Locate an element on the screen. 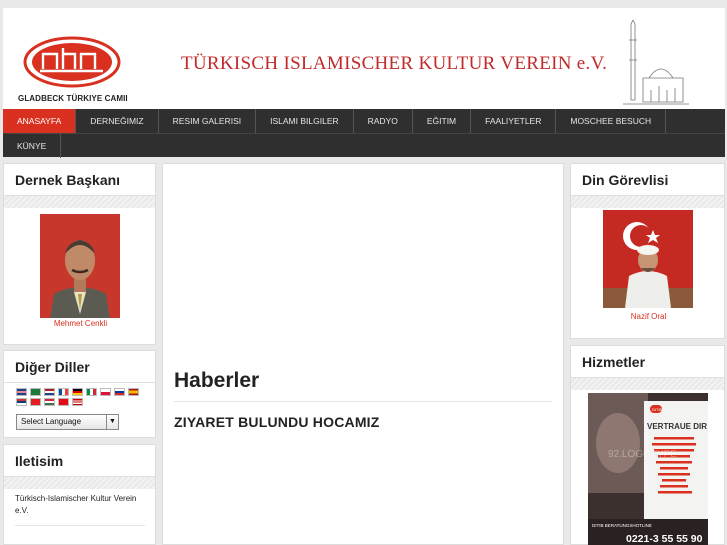 The height and width of the screenshot is (545, 727). ad-footer-label: DITIB BERATUNGSHOTLINE is located at coordinates (622, 525).